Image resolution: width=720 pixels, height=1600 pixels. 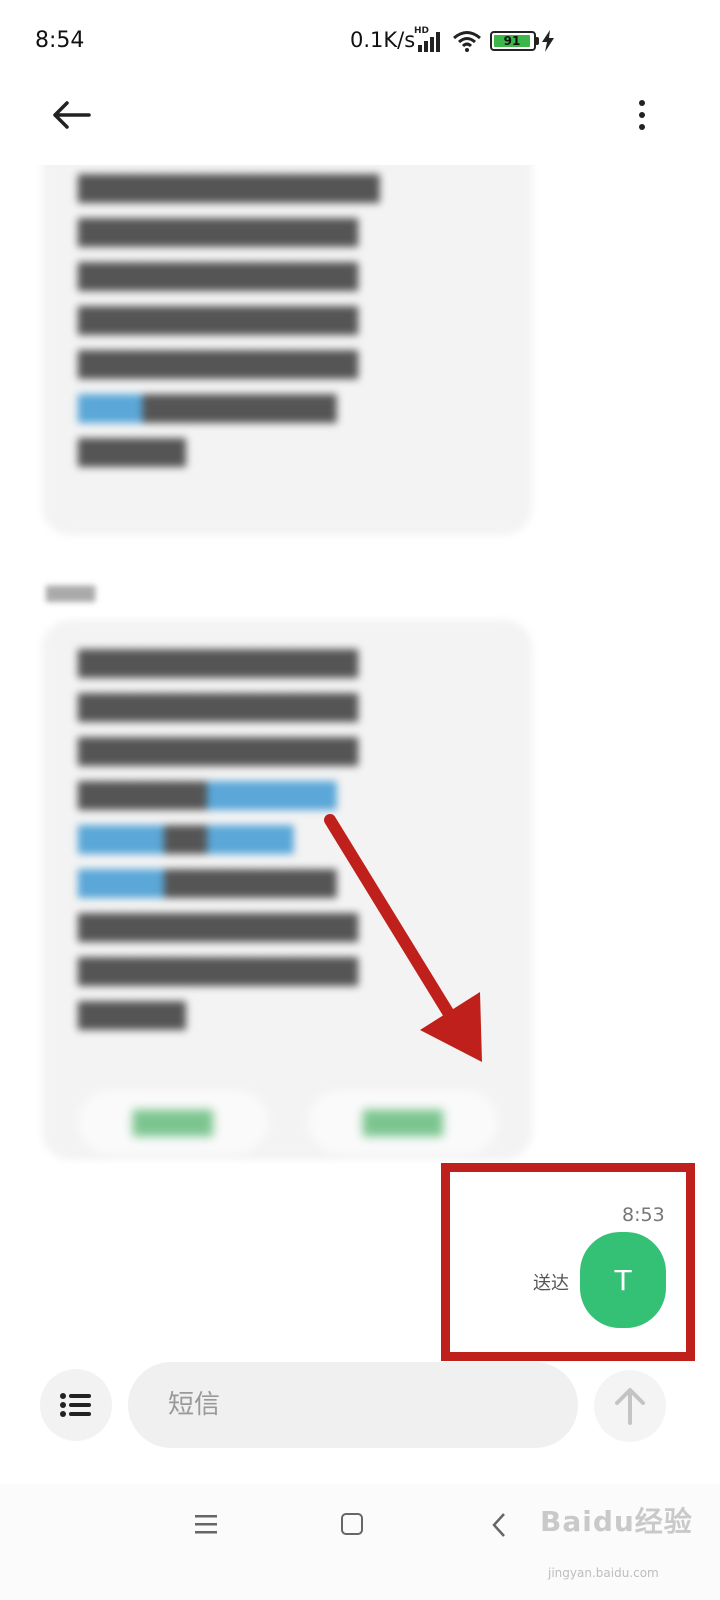 I want to click on sent-message-bubble: T, so click(x=623, y=1280).